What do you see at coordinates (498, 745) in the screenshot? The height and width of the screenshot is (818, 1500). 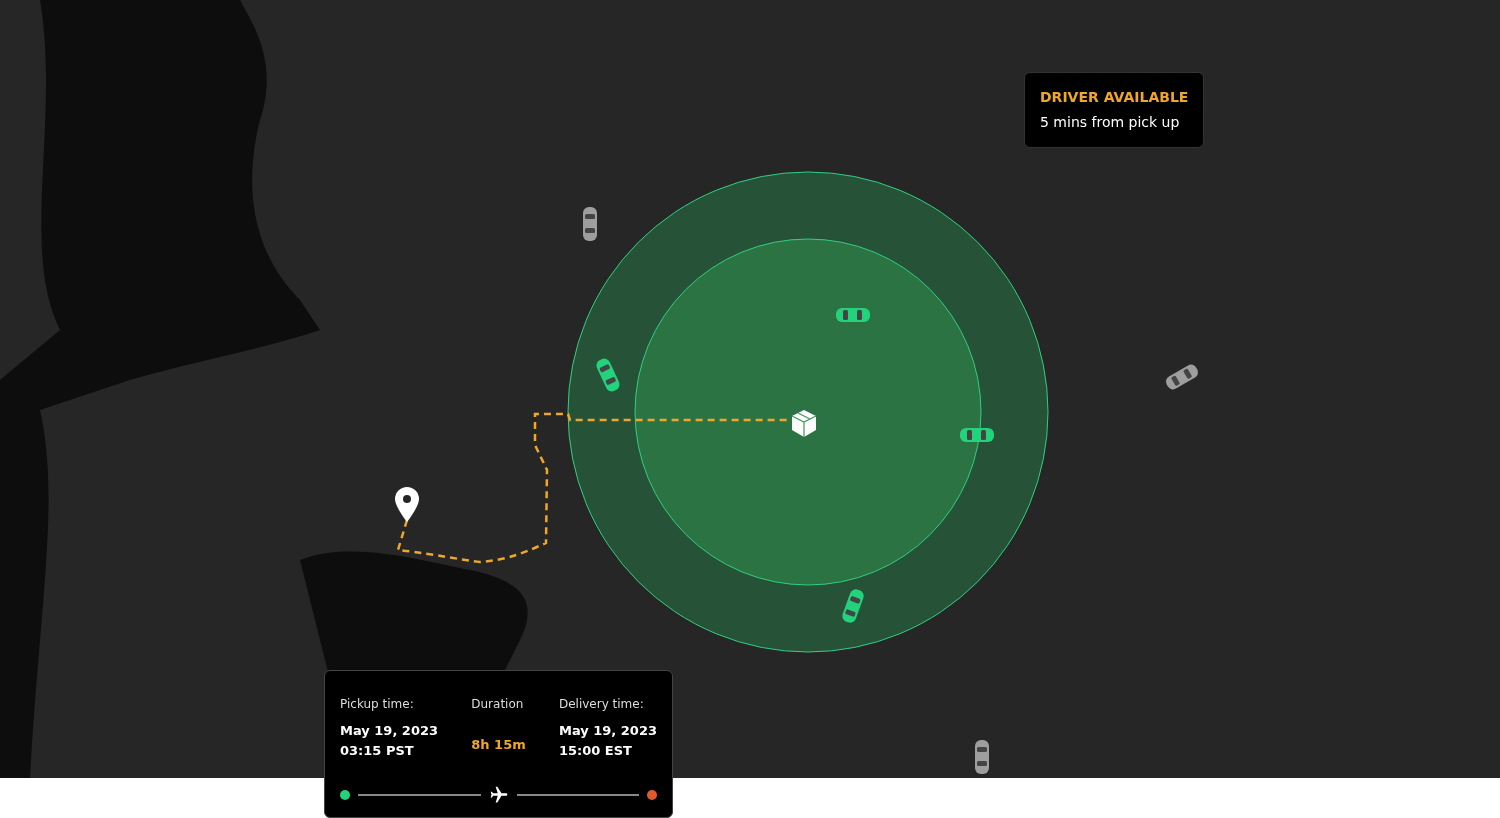 I see `duration-value: 8h 15m` at bounding box center [498, 745].